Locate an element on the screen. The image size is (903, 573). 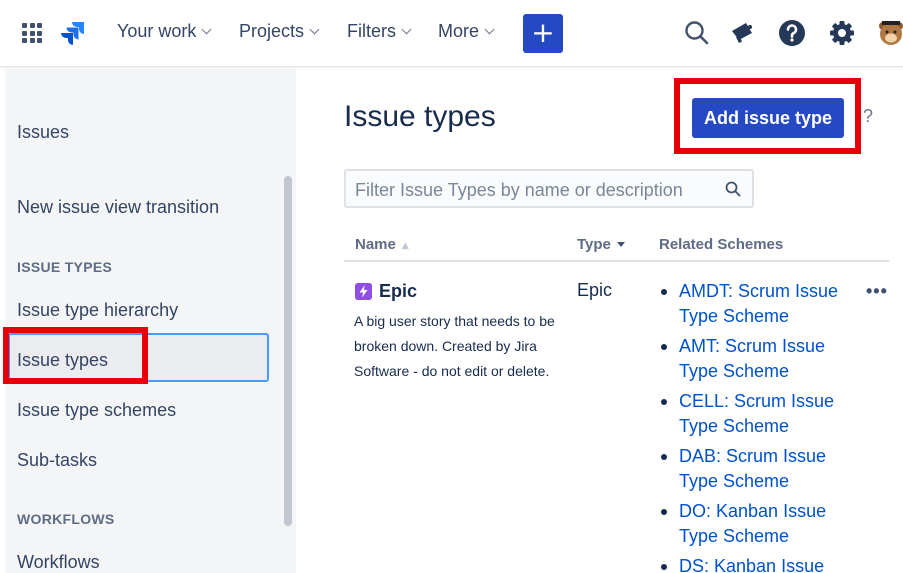
related-scheme-label: DS: Kanban Issue is located at coordinates (752, 564).